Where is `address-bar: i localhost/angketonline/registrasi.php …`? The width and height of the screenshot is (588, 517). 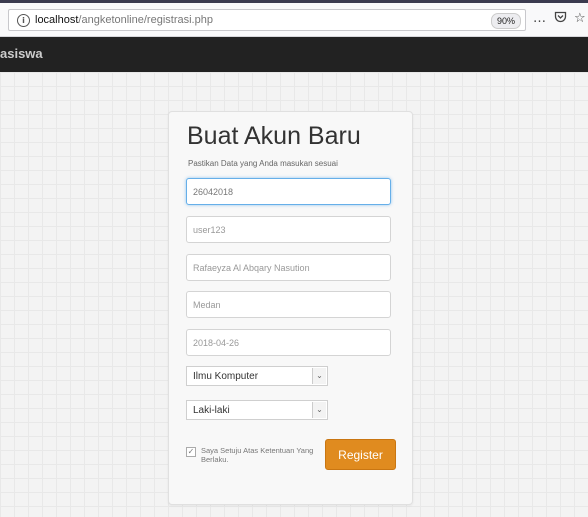
address-bar: i localhost/angketonline/registrasi.php … is located at coordinates (267, 20).